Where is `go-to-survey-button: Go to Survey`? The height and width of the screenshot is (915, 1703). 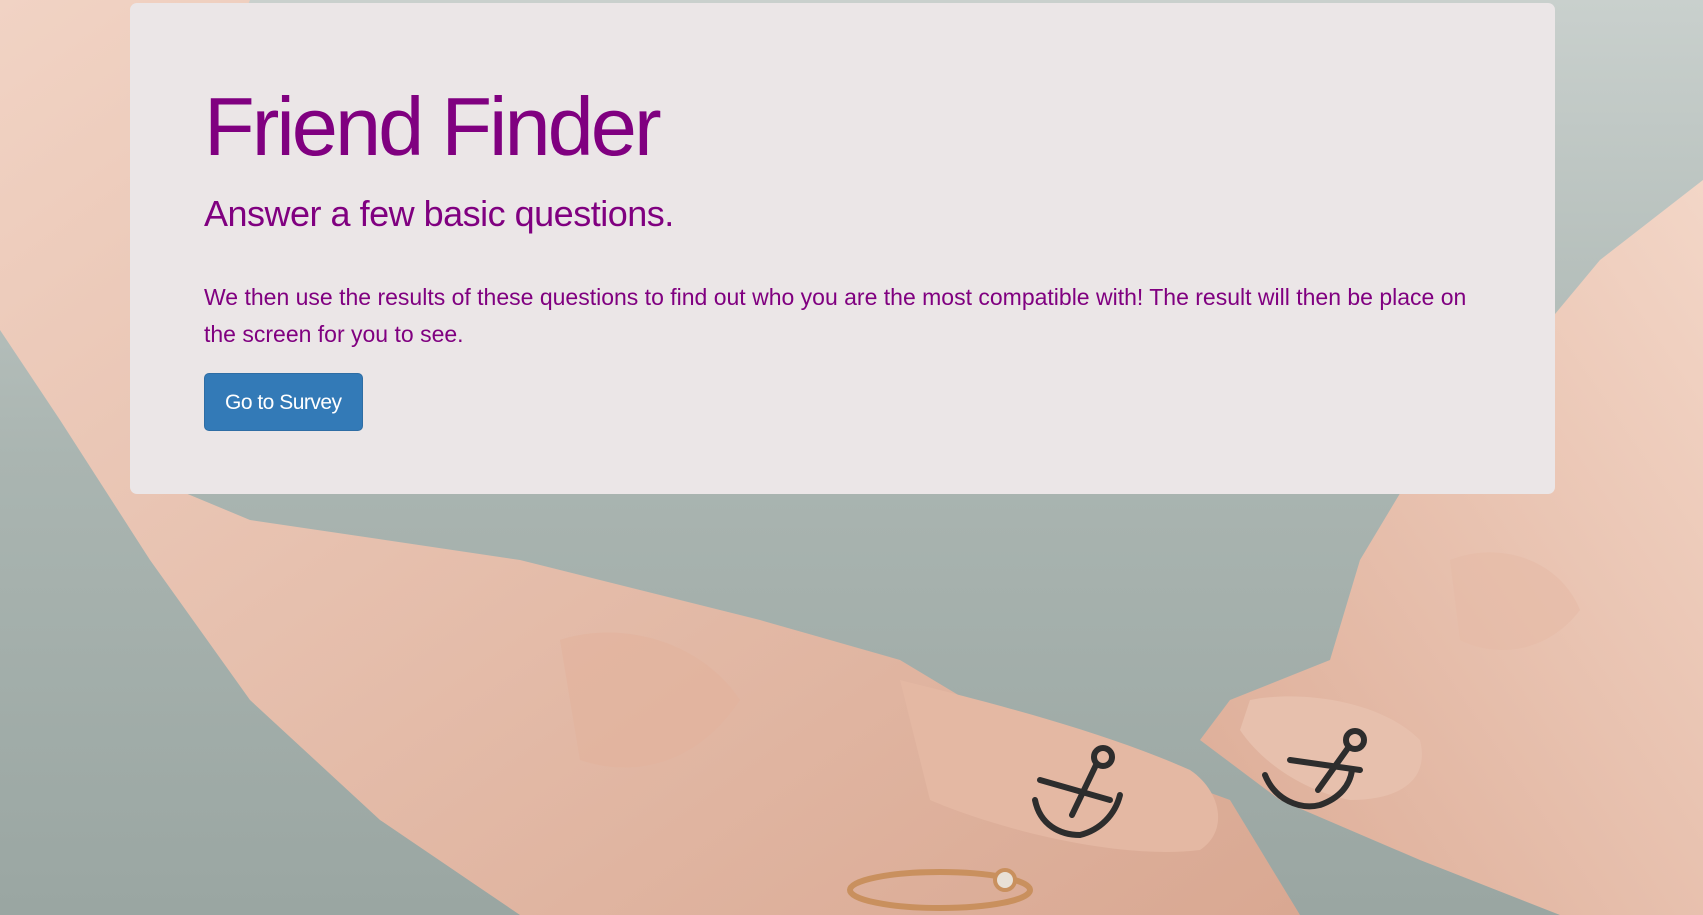 go-to-survey-button: Go to Survey is located at coordinates (283, 401).